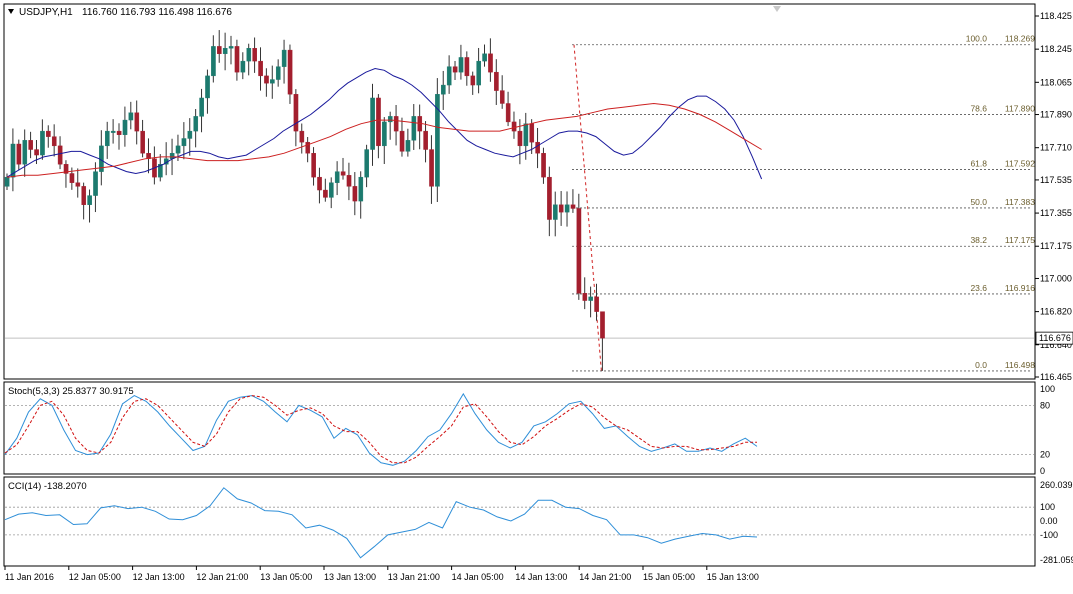  Describe the element at coordinates (541, 577) in the screenshot. I see `time-axis-label: 14 Jan 13:00` at that location.